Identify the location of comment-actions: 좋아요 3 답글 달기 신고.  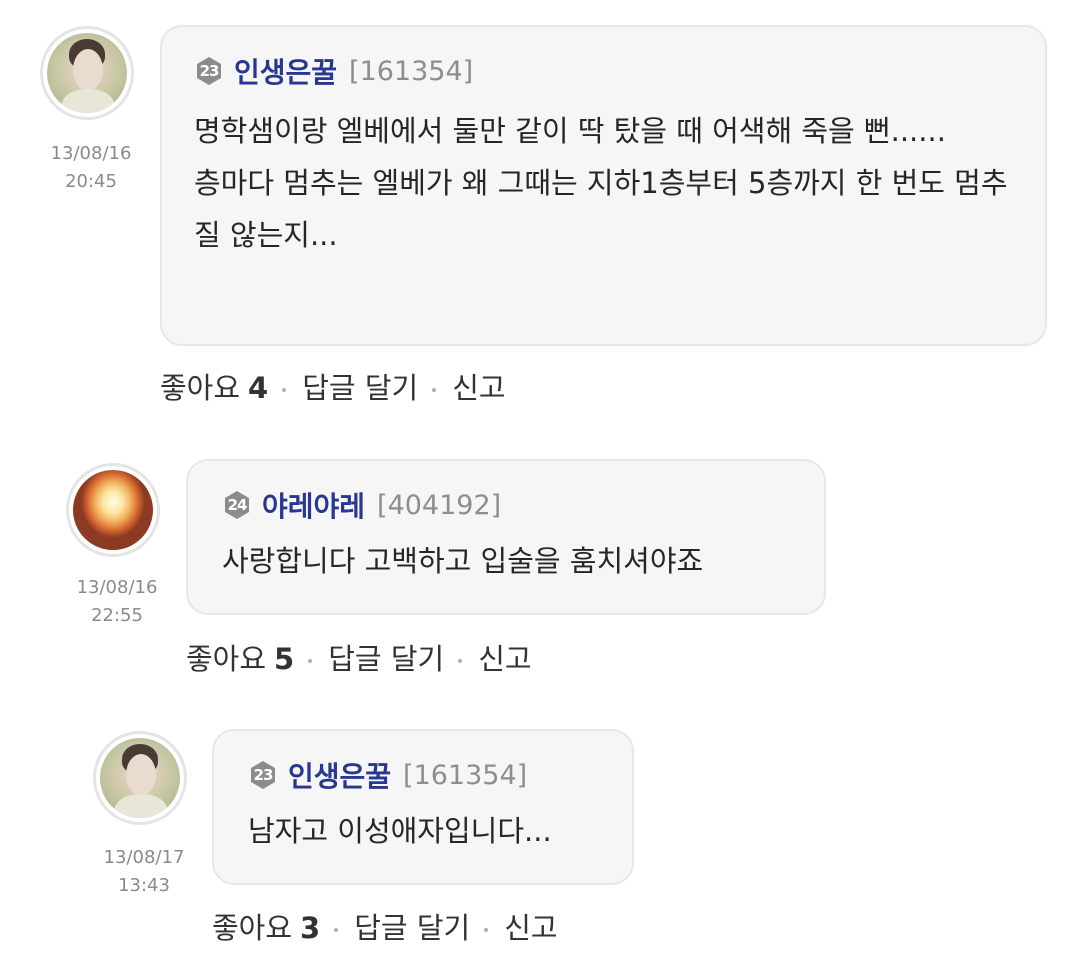
(385, 926).